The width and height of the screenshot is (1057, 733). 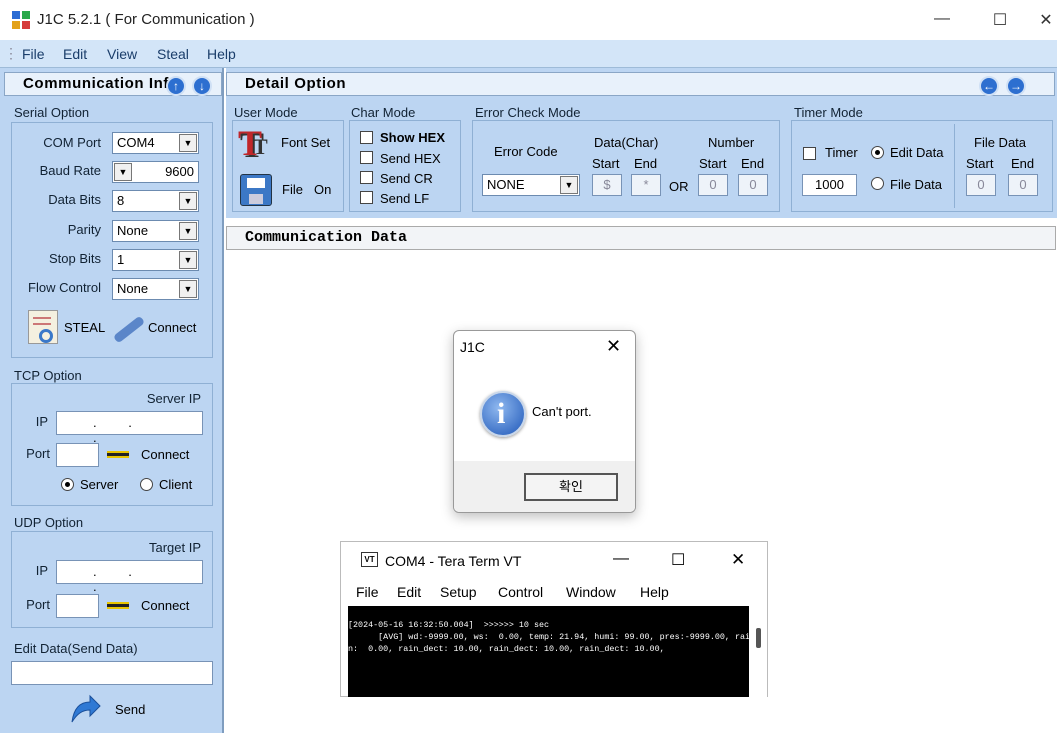 What do you see at coordinates (366, 177) in the screenshot?
I see `send-cr-checkbox` at bounding box center [366, 177].